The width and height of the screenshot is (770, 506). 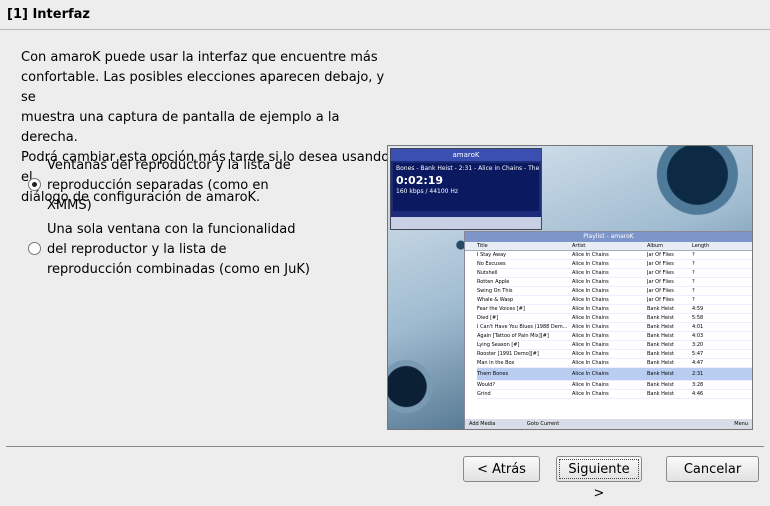 What do you see at coordinates (34, 184) in the screenshot?
I see `radio-separate-windows` at bounding box center [34, 184].